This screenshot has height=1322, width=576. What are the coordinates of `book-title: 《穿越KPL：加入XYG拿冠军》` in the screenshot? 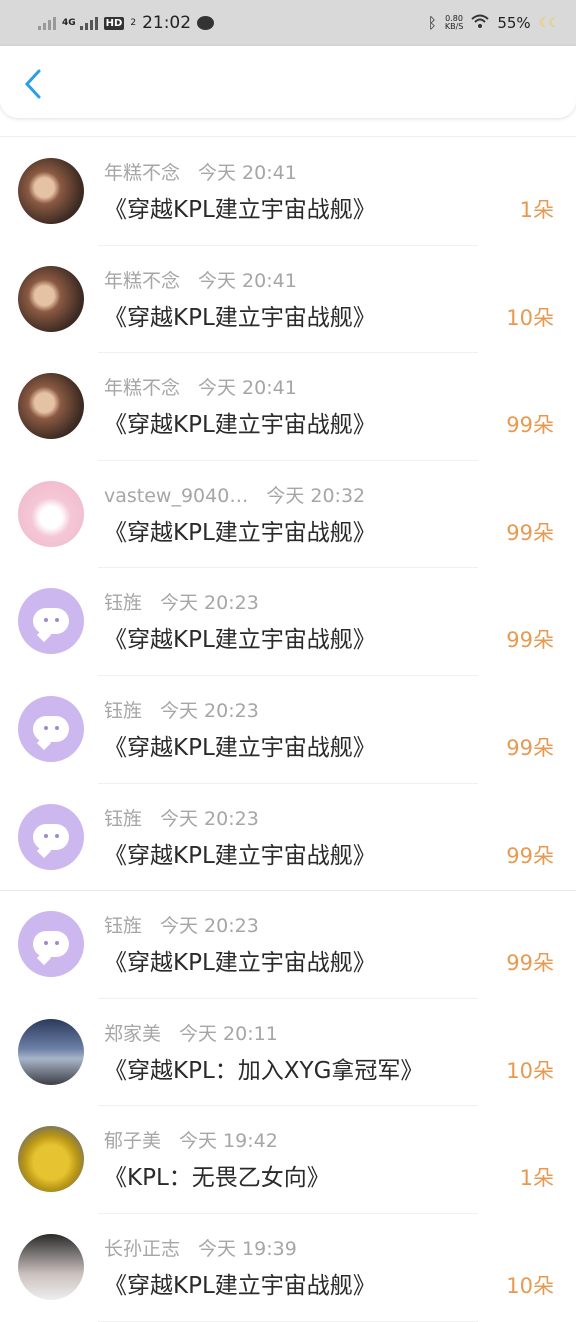 It's located at (263, 1068).